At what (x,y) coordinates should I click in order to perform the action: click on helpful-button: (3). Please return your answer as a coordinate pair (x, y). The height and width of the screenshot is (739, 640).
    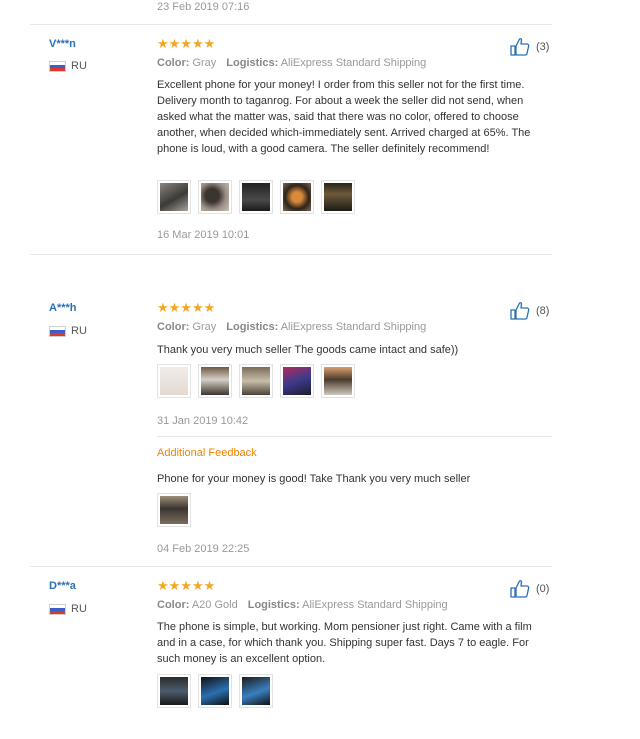
    Looking at the image, I should click on (529, 47).